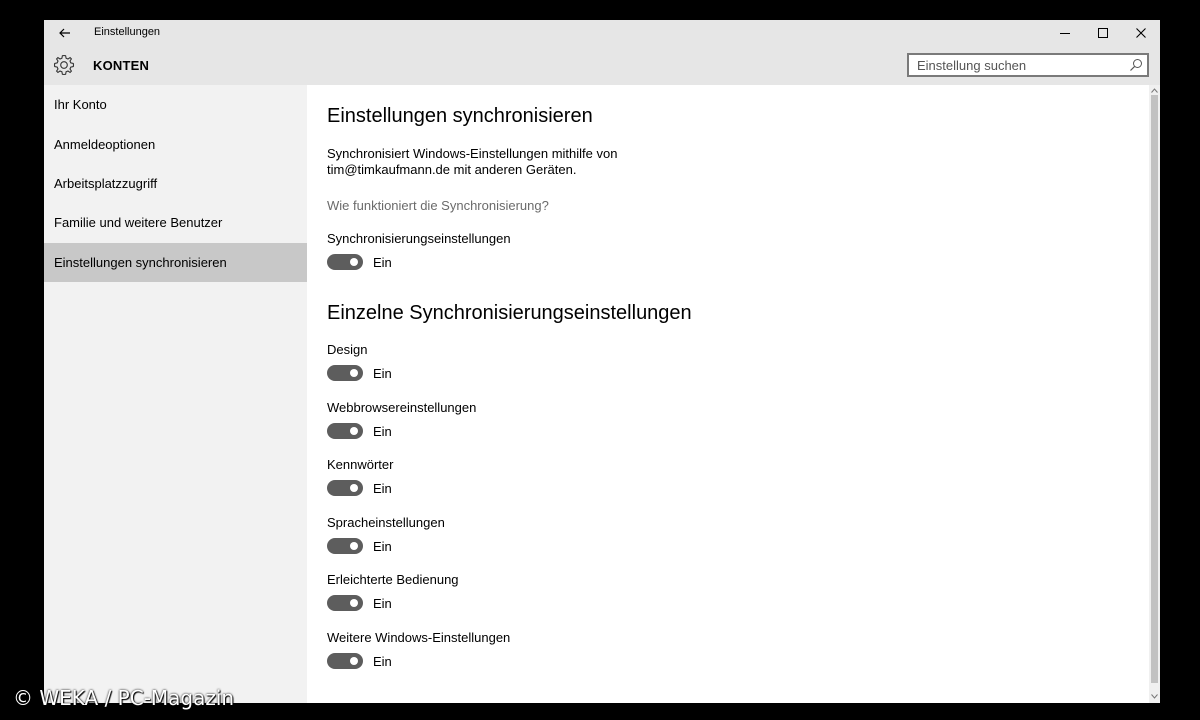 The image size is (1200, 720). What do you see at coordinates (1154, 389) in the screenshot?
I see `scrollbar-thumb` at bounding box center [1154, 389].